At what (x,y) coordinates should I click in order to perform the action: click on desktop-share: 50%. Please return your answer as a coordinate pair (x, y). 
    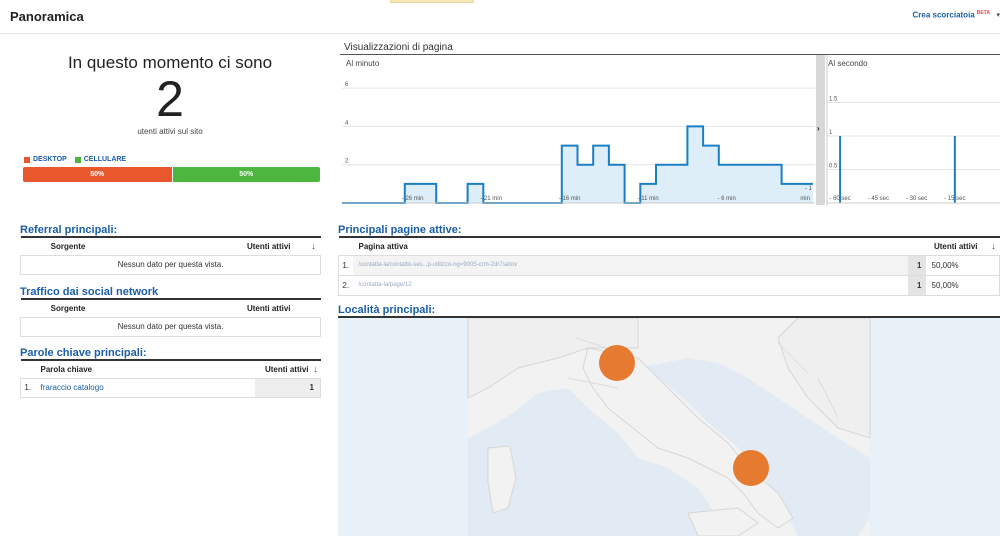
    Looking at the image, I should click on (97, 174).